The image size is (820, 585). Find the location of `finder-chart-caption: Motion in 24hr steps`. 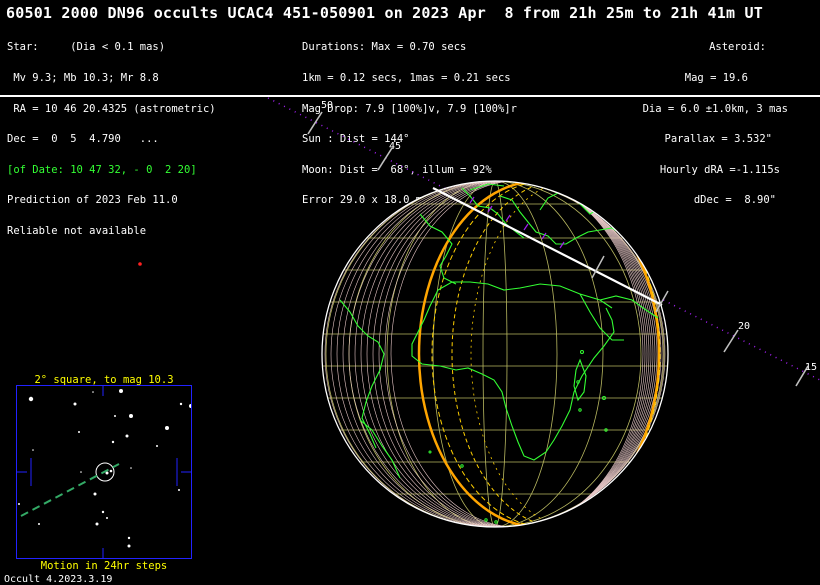

finder-chart-caption: Motion in 24hr steps is located at coordinates (104, 566).